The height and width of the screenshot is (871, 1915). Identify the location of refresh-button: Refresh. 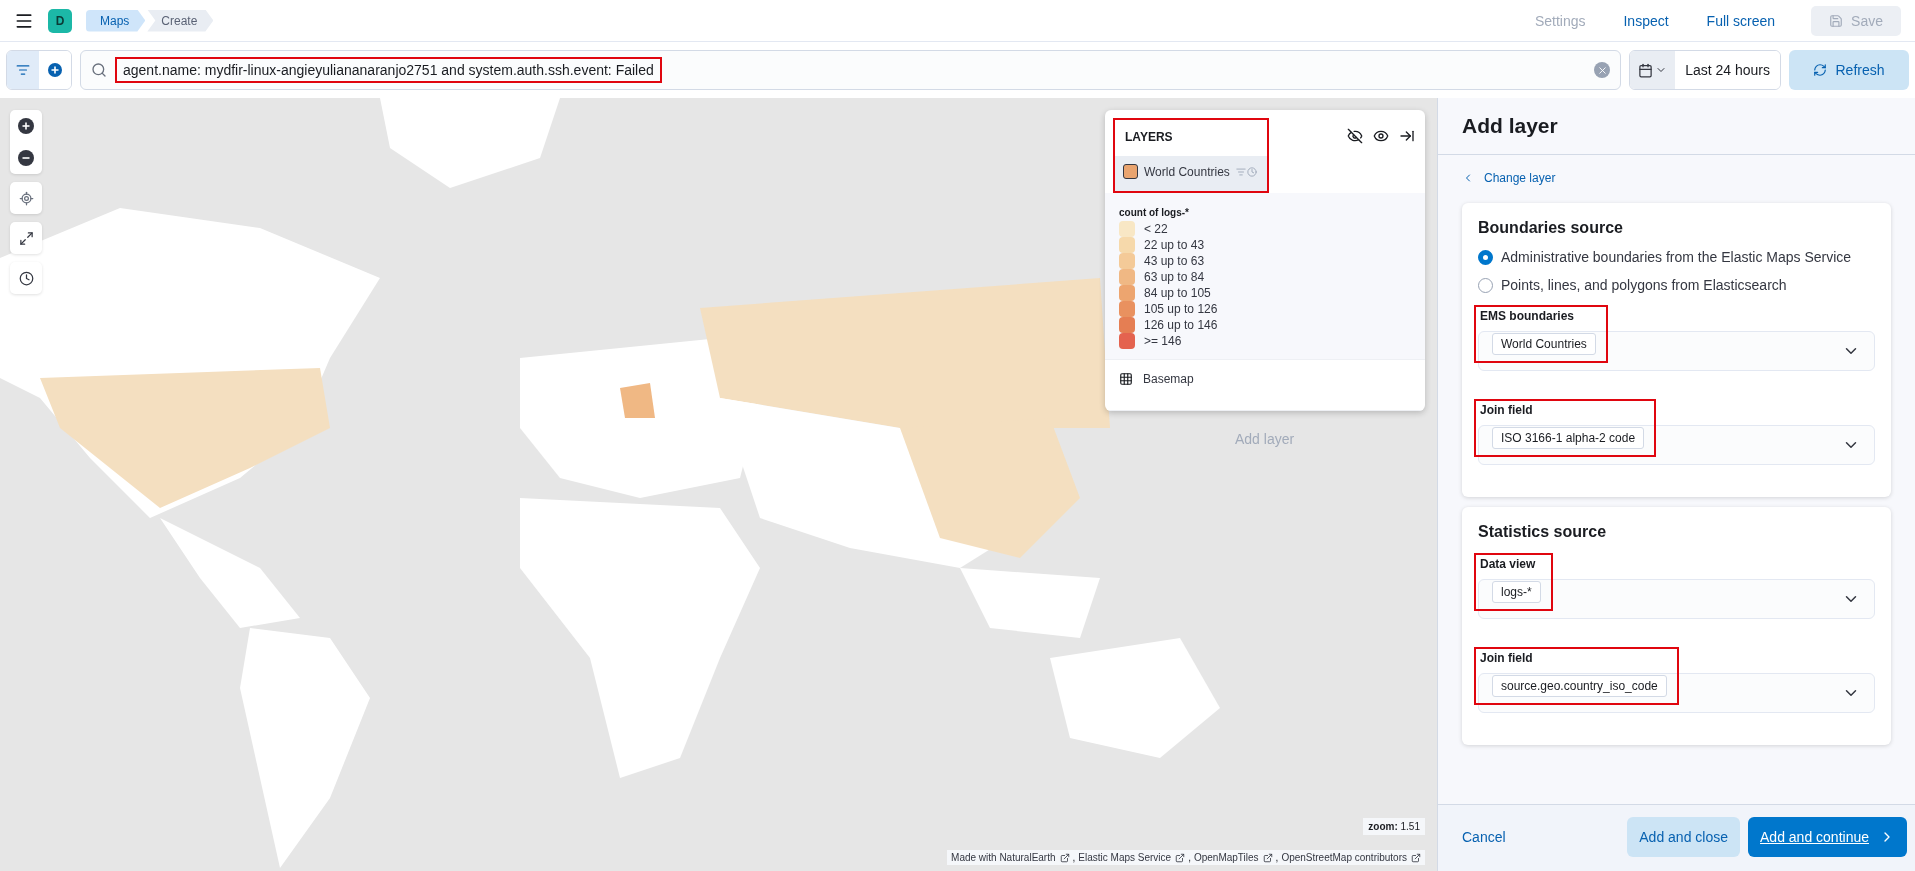
(1849, 70).